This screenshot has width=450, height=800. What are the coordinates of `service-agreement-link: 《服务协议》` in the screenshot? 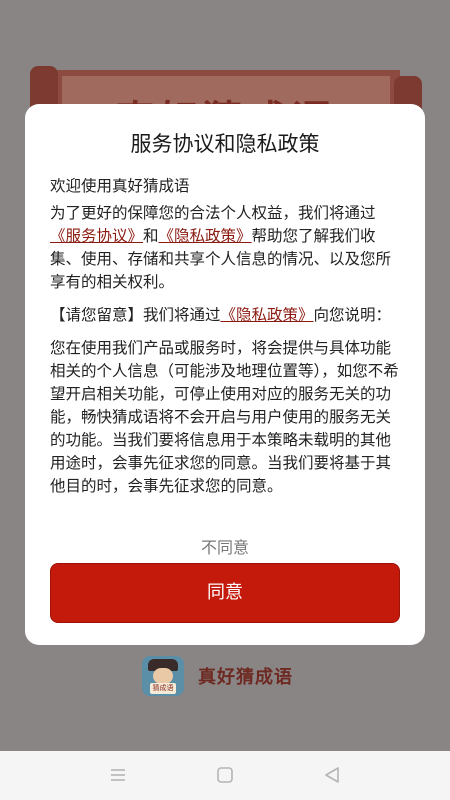 It's located at (96, 236).